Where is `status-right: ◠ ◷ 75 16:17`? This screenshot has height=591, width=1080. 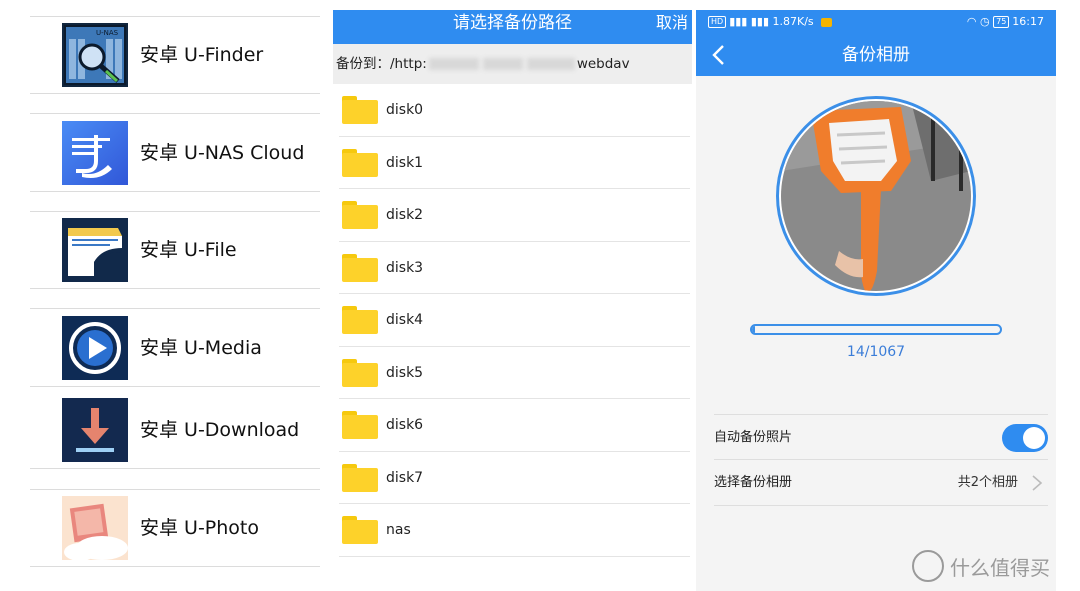 status-right: ◠ ◷ 75 16:17 is located at coordinates (1005, 22).